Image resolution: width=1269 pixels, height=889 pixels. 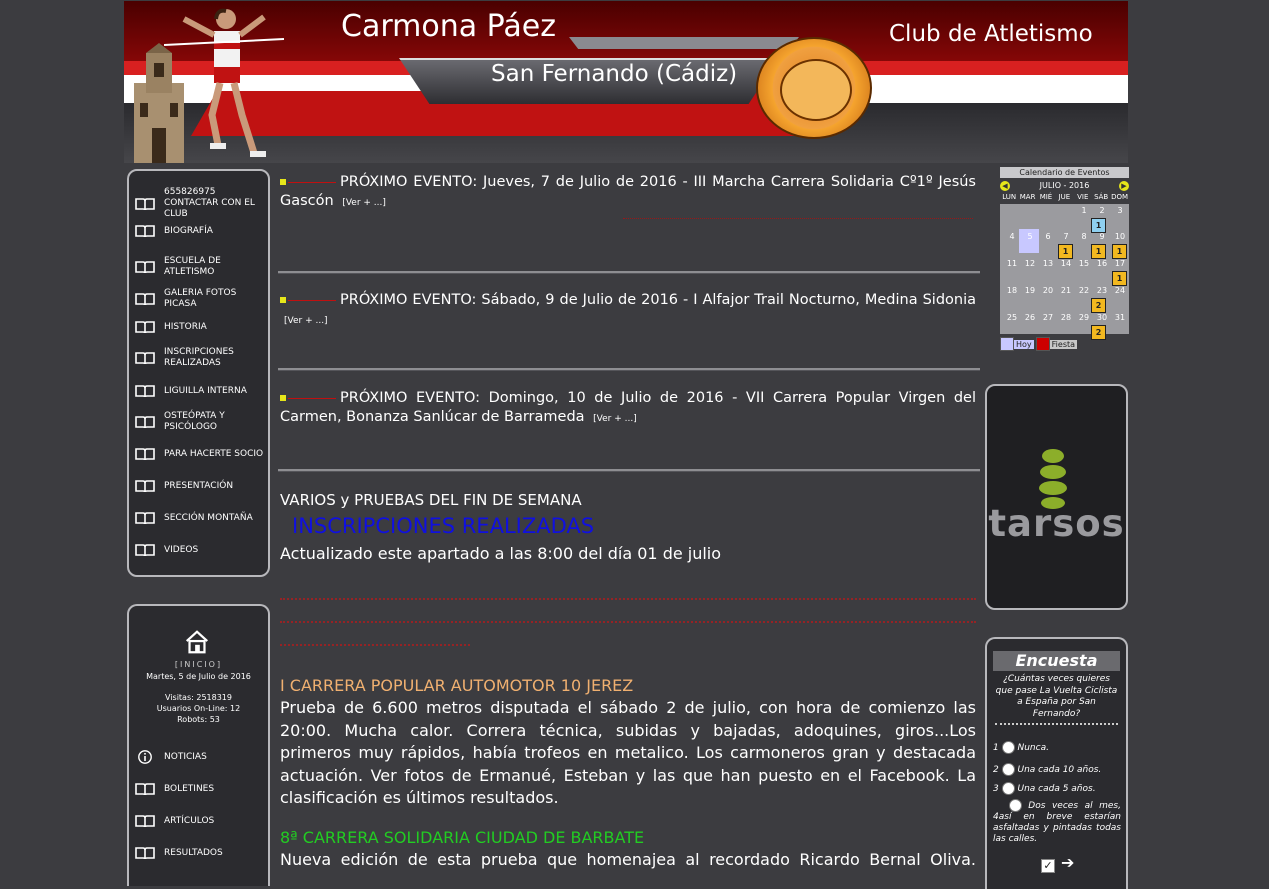 I want to click on menu-item-videos: VIDEOS, so click(x=200, y=550).